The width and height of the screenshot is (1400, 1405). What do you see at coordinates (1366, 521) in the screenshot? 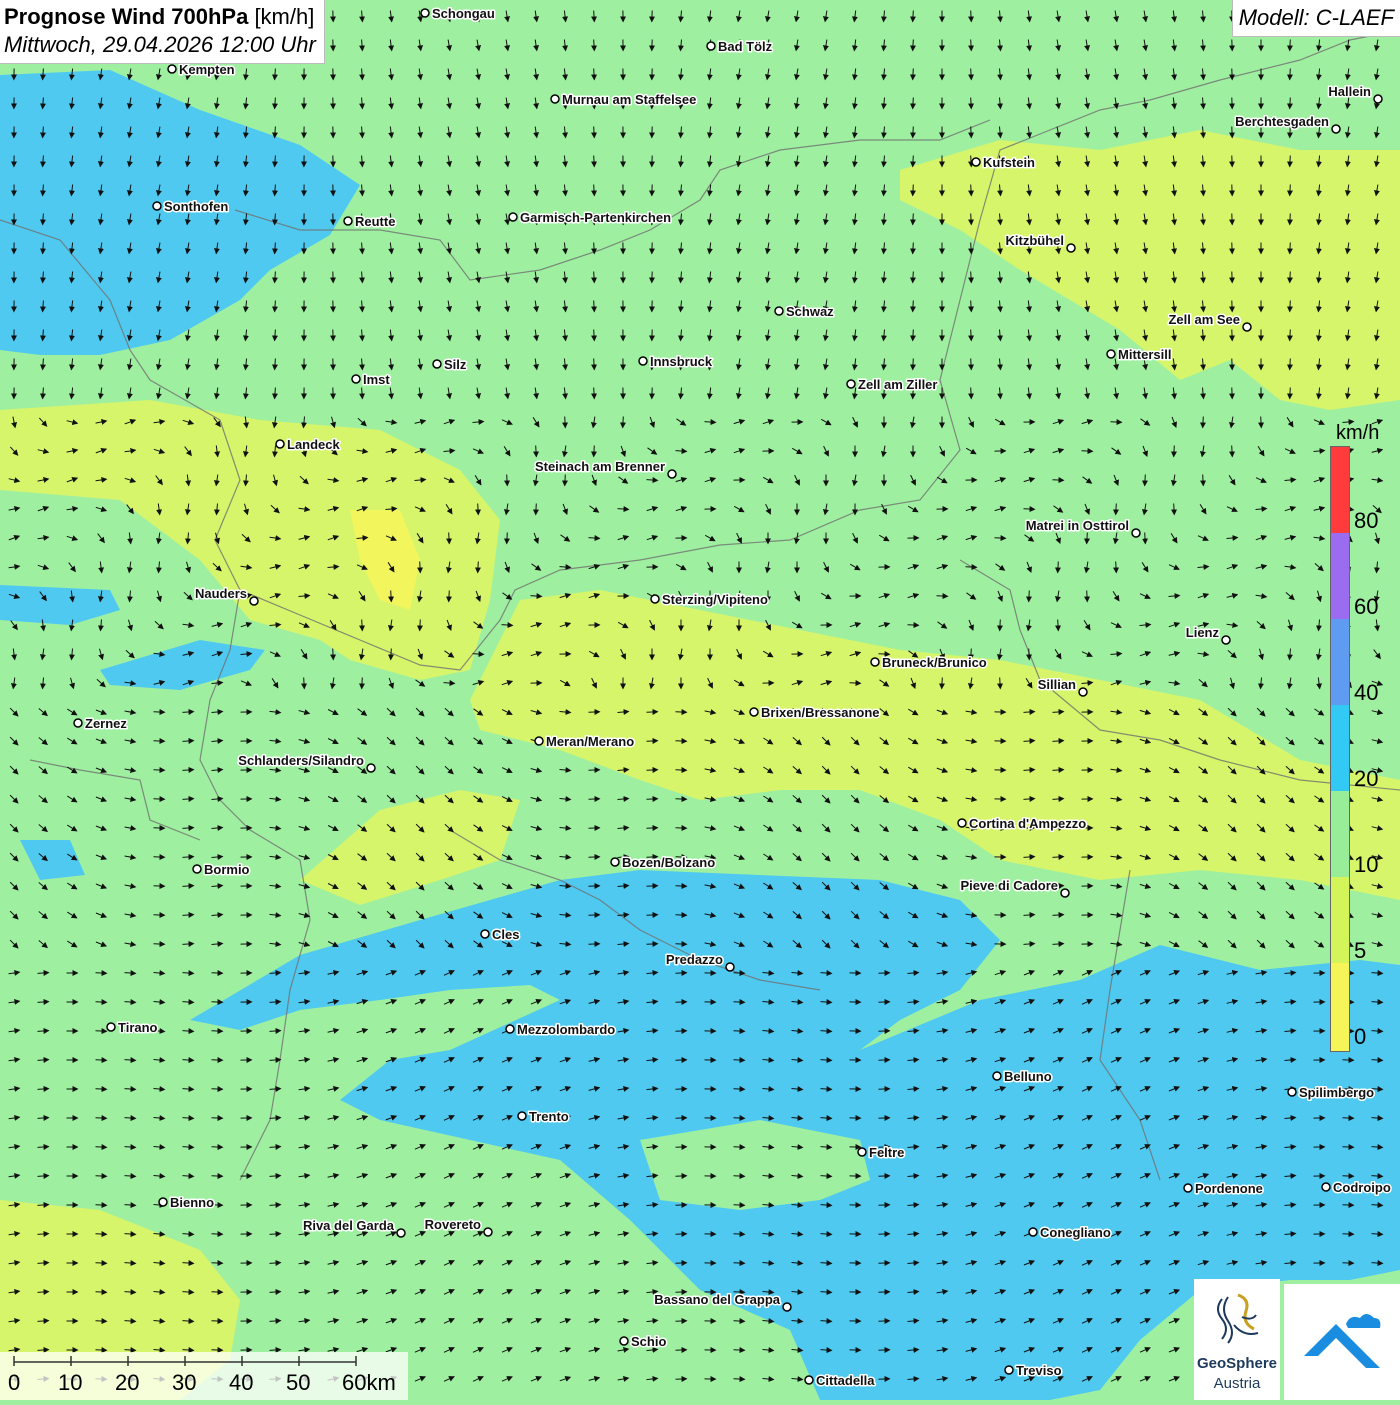
I see `legend-label-80: 80` at bounding box center [1366, 521].